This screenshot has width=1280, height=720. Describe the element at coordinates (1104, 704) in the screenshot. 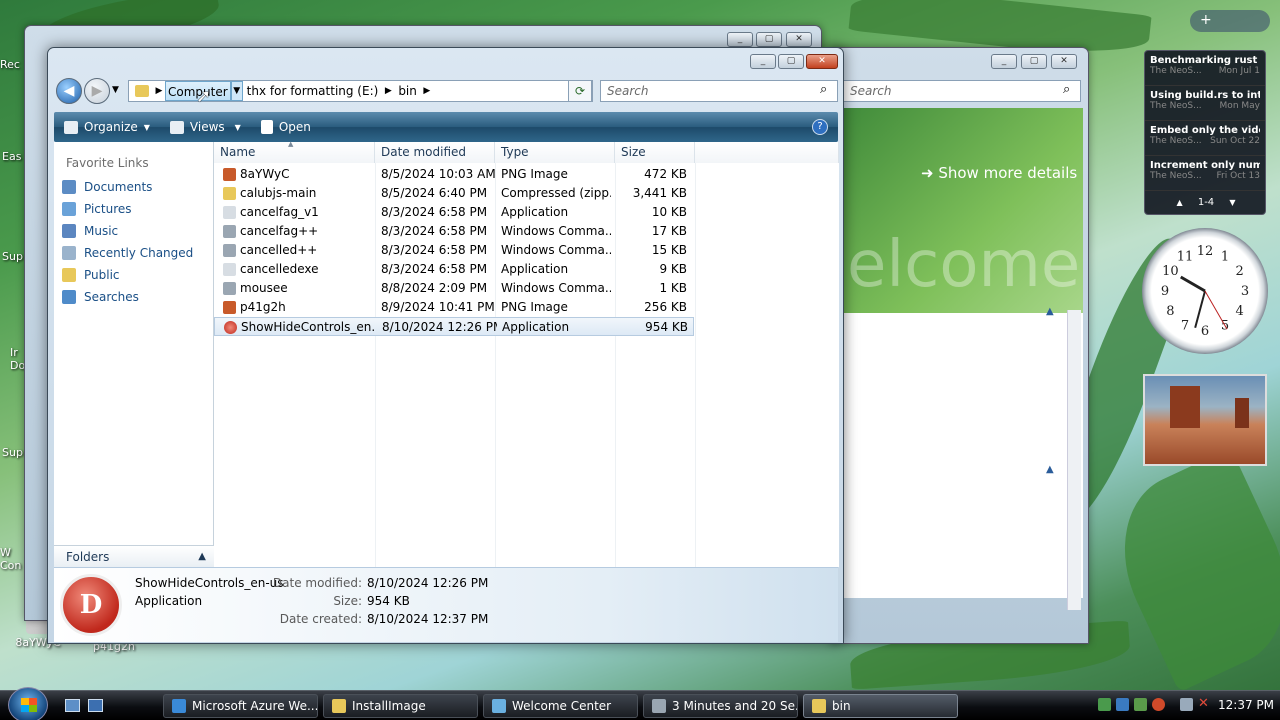

I see `network-icon` at that location.